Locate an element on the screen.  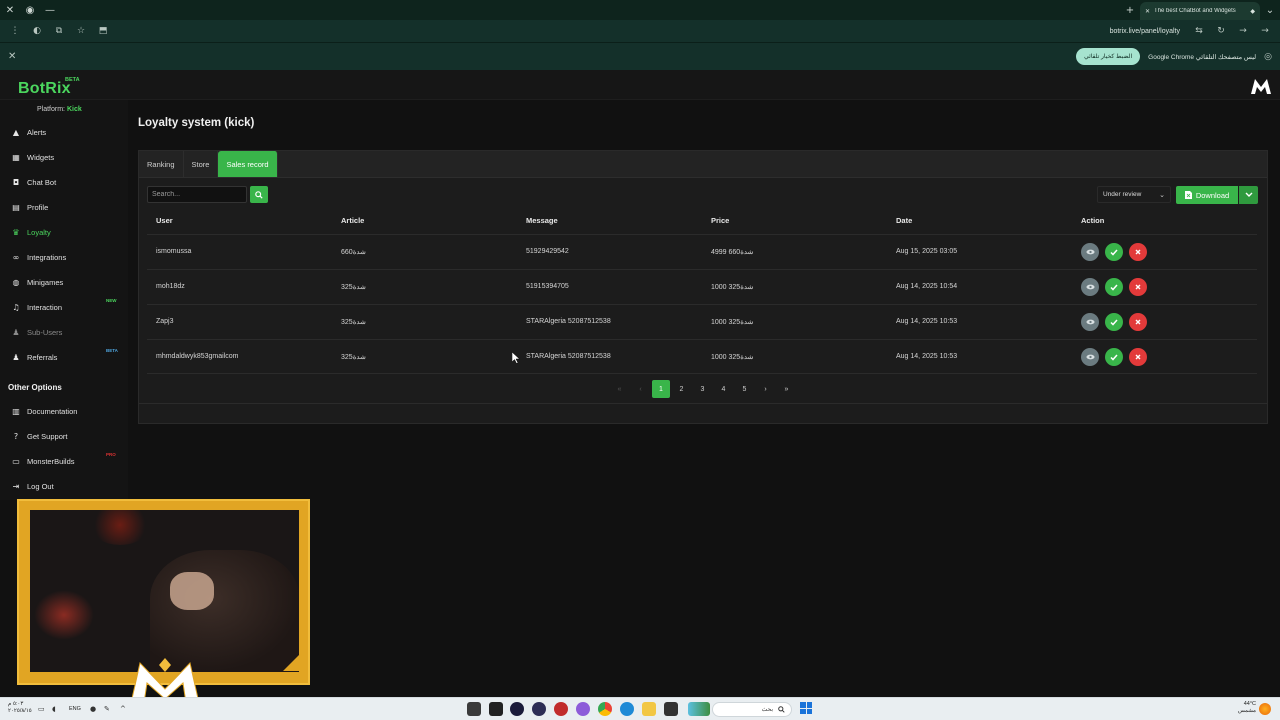
close-window-icon: ✕ is located at coordinates (10, 10).